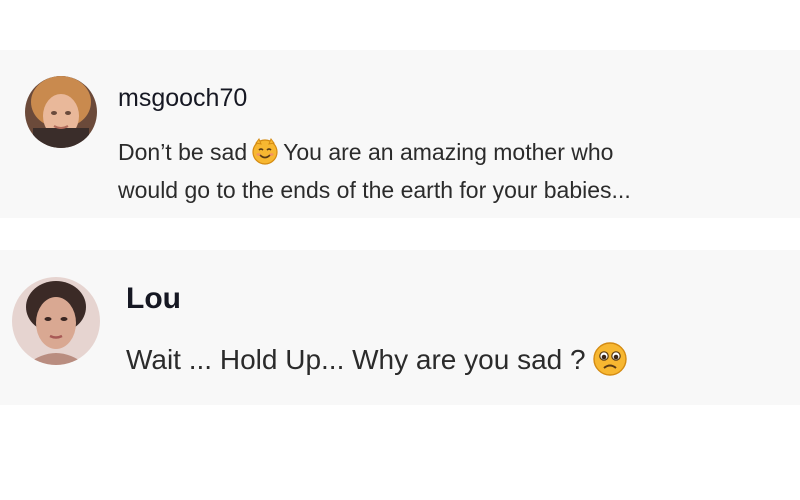 The width and height of the screenshot is (800, 500). I want to click on comment-text-line: Wait ... Hold Up... Why are you sad ?, so click(456, 360).